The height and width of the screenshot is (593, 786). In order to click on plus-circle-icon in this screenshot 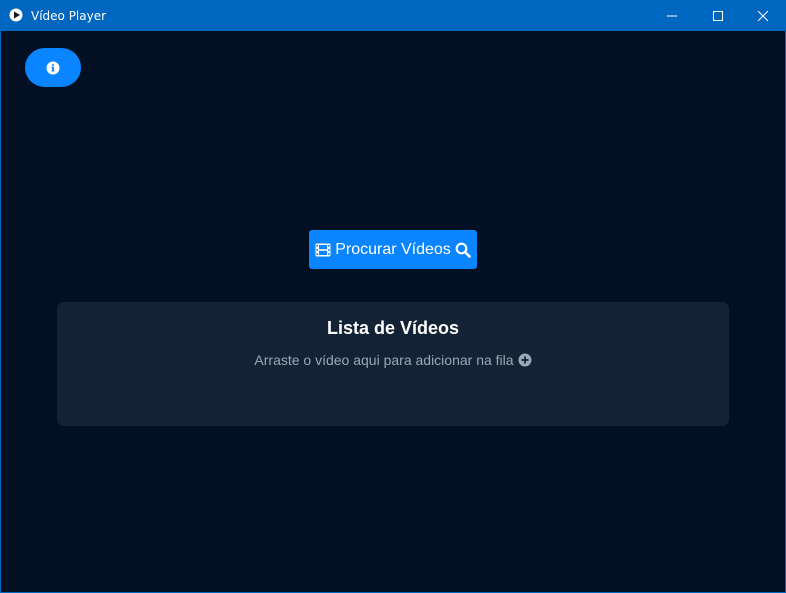, I will do `click(525, 360)`.